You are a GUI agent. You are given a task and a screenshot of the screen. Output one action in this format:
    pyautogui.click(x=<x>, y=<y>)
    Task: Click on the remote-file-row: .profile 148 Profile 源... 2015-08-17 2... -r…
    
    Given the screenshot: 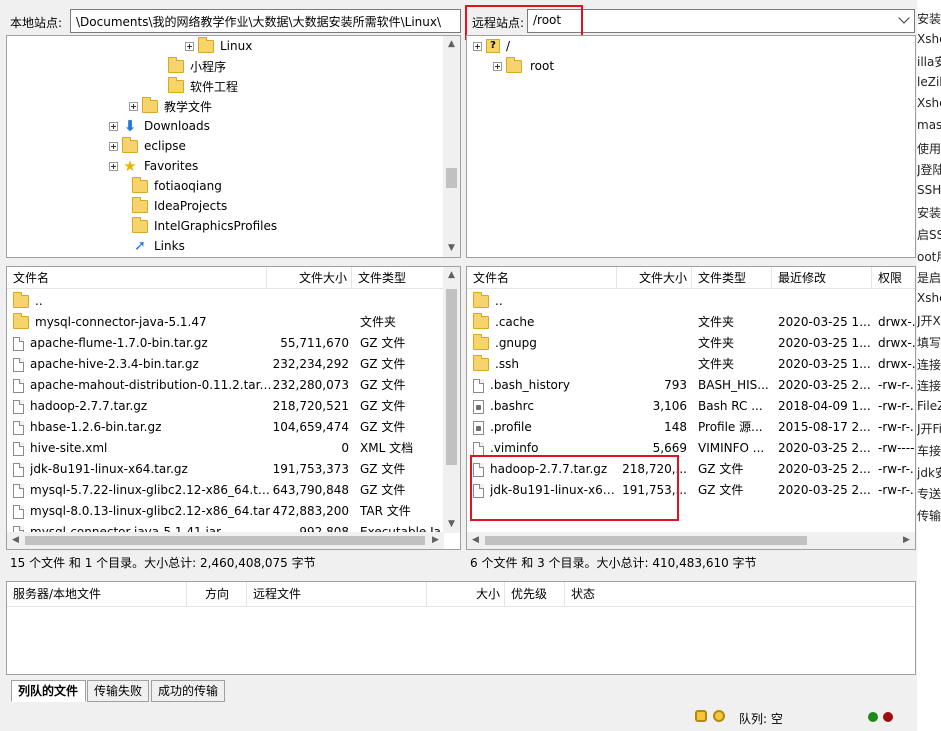 What is the action you would take?
    pyautogui.click(x=691, y=427)
    